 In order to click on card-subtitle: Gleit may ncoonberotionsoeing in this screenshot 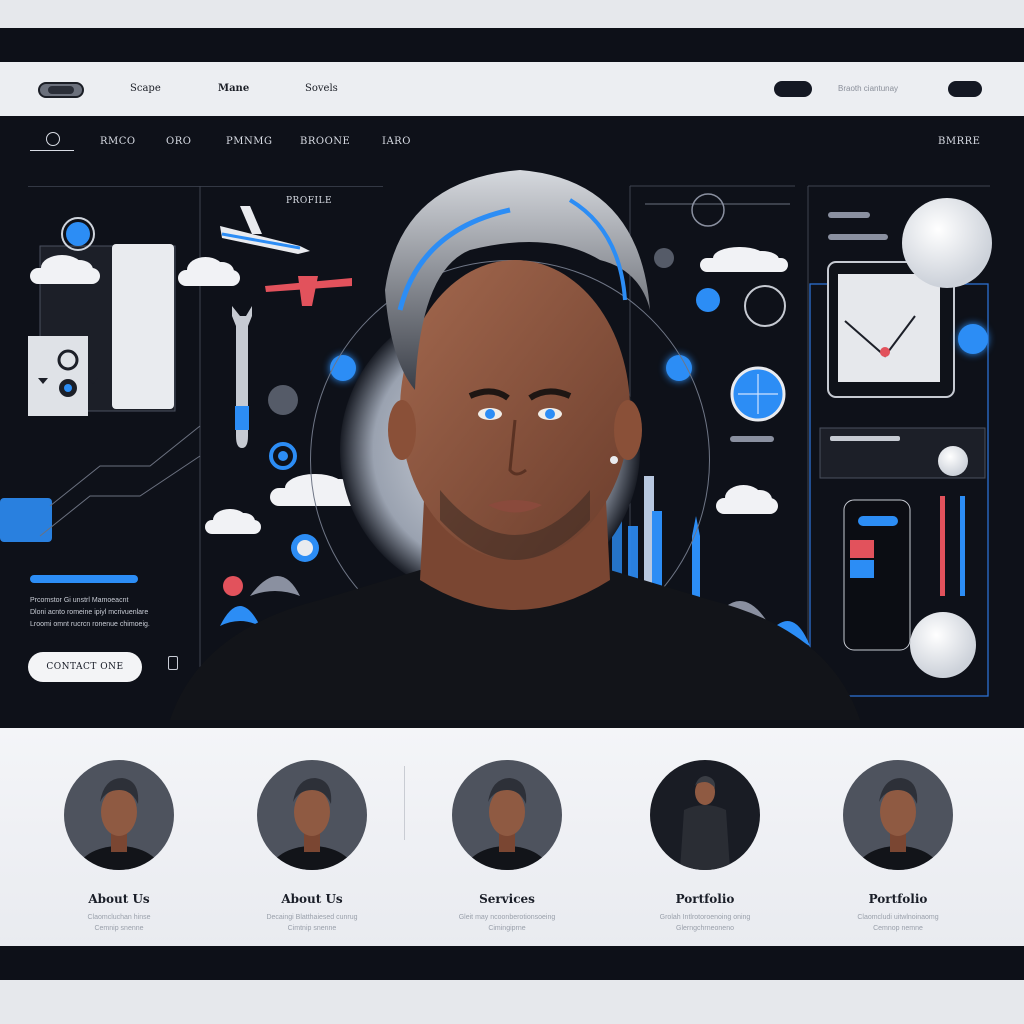, I will do `click(507, 917)`.